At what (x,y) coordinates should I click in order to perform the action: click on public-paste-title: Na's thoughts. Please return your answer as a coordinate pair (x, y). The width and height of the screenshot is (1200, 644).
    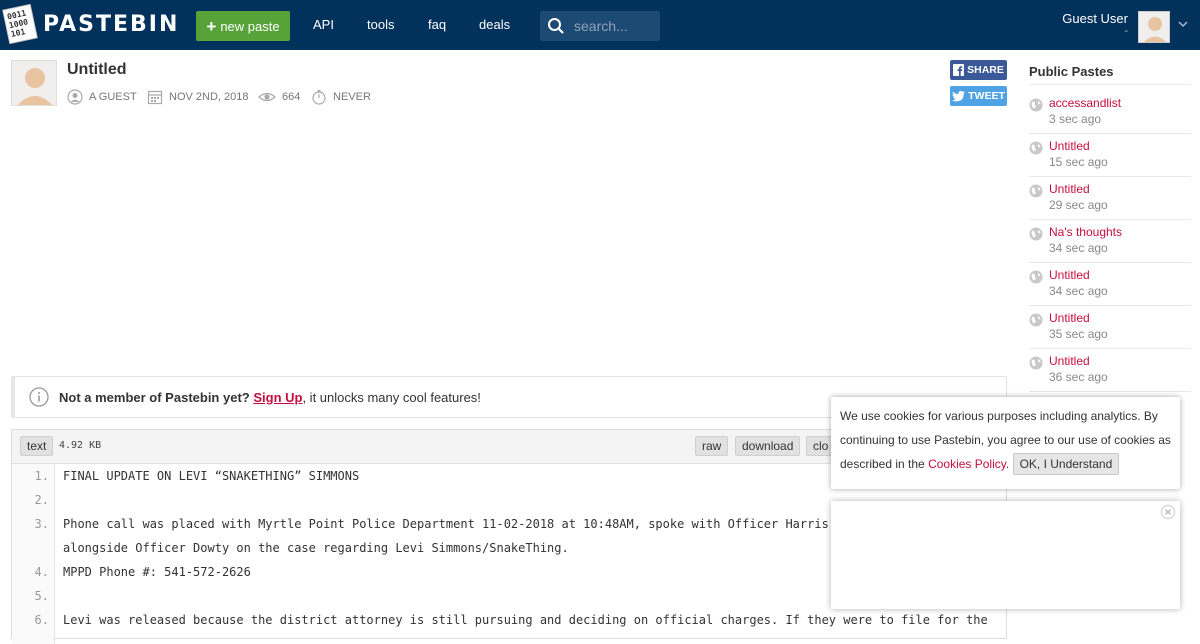
    Looking at the image, I should click on (1085, 232).